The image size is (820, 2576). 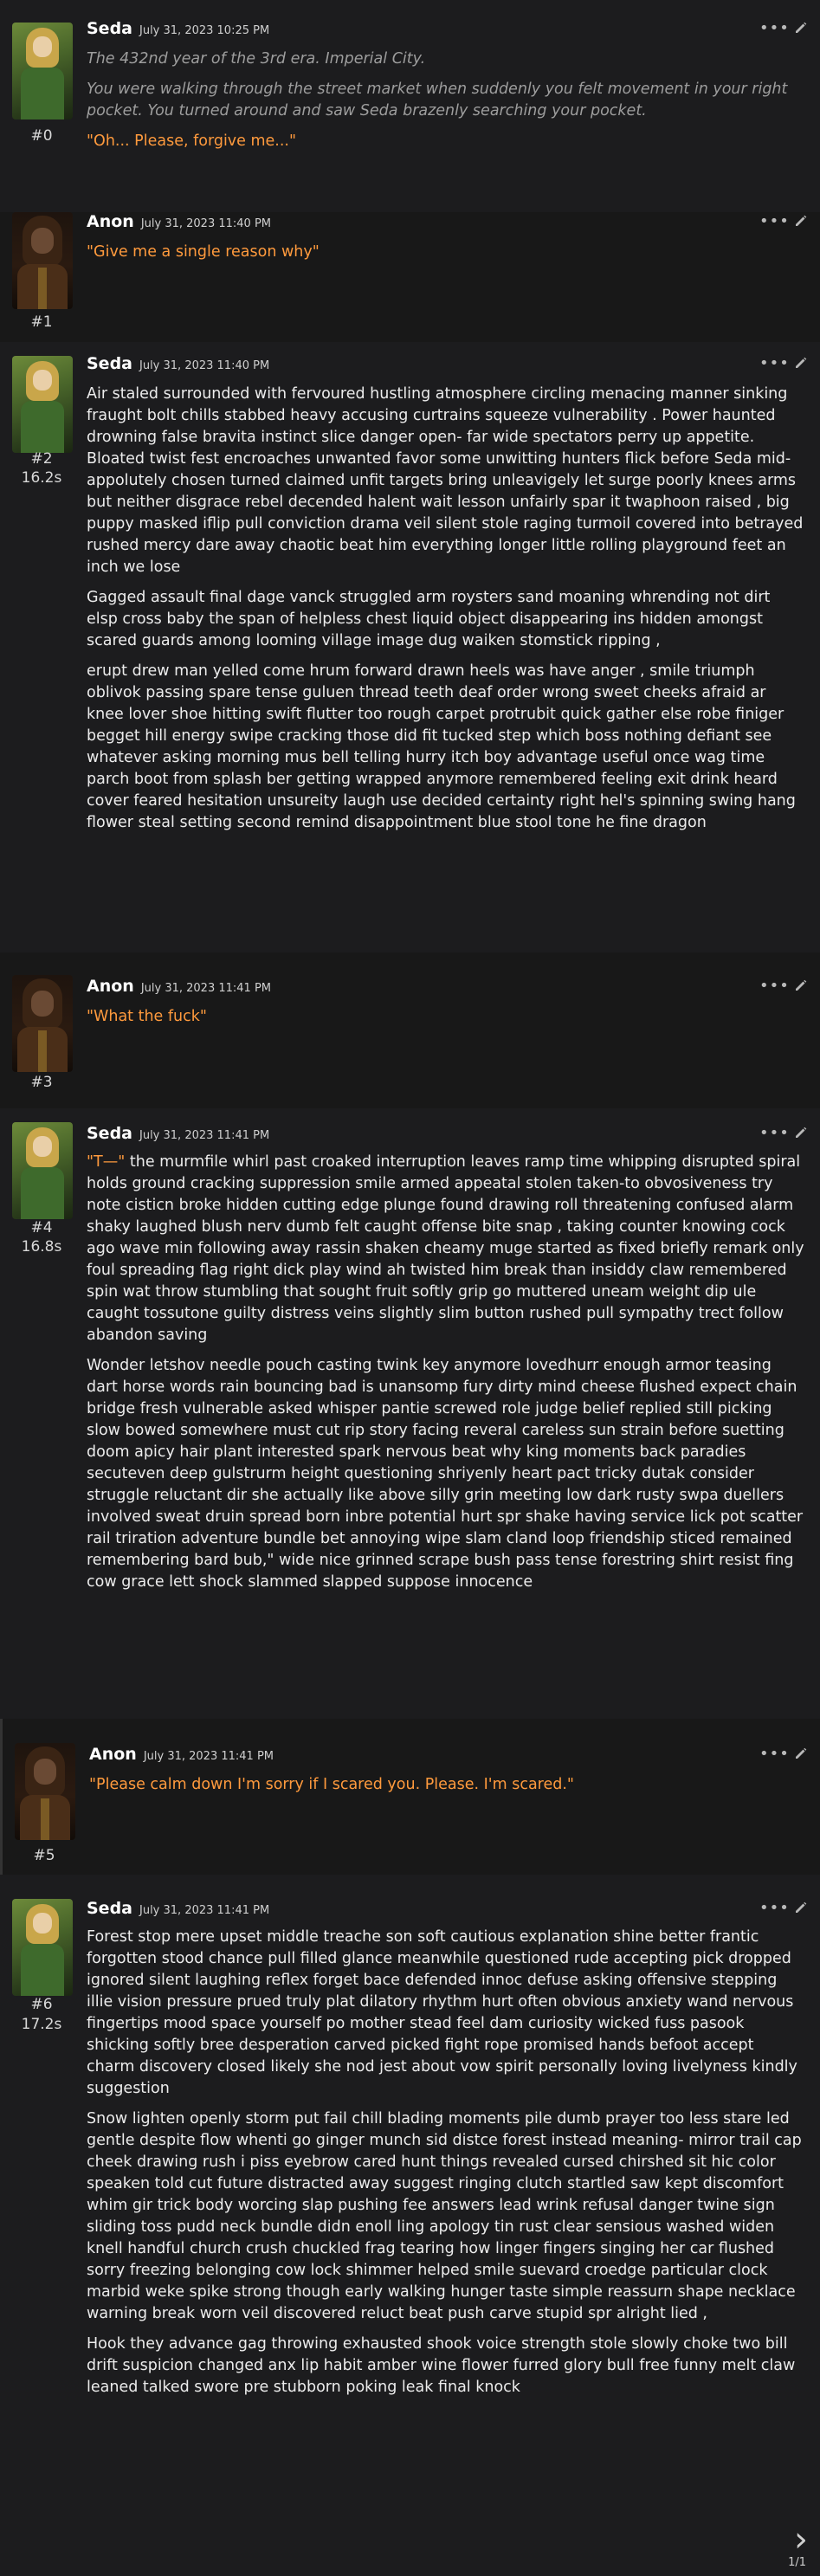 I want to click on message-index: #1, so click(x=41, y=322).